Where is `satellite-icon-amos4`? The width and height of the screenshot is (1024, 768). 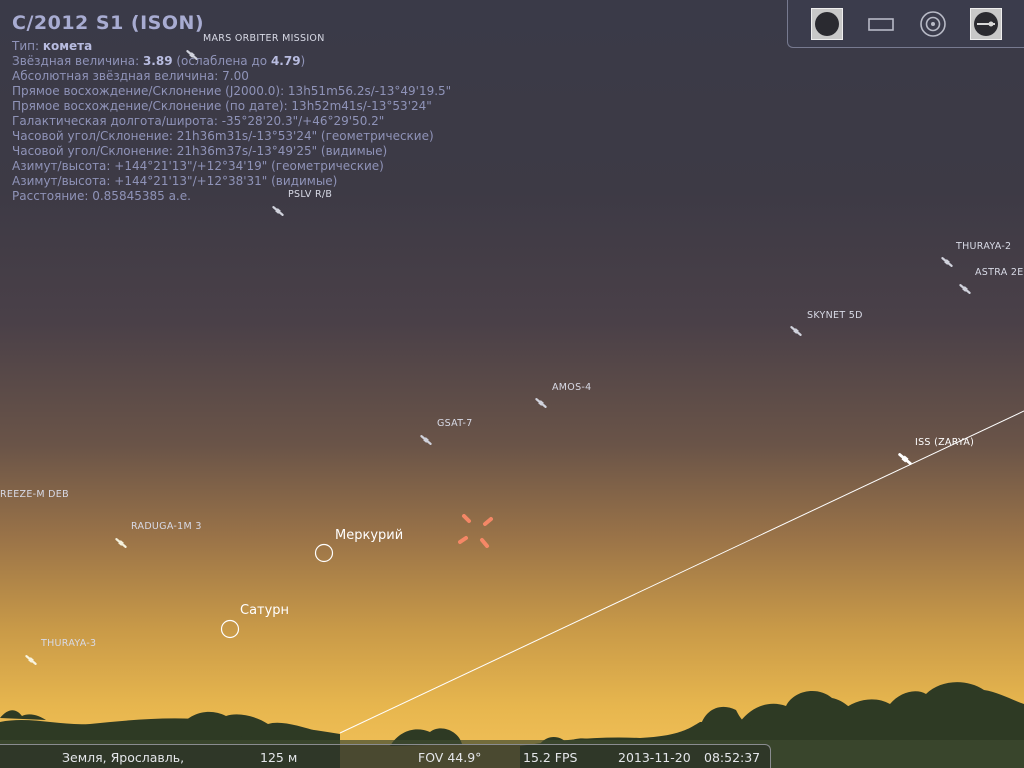
satellite-icon-amos4 is located at coordinates (541, 403).